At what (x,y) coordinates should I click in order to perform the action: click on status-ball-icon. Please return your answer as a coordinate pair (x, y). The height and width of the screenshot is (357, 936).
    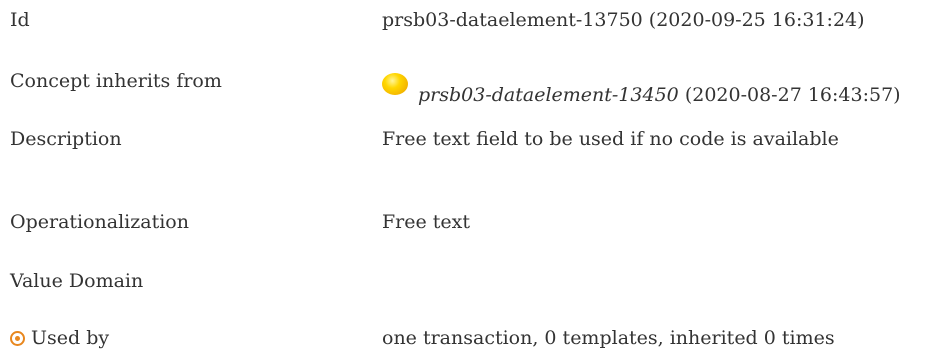
    Looking at the image, I should click on (395, 84).